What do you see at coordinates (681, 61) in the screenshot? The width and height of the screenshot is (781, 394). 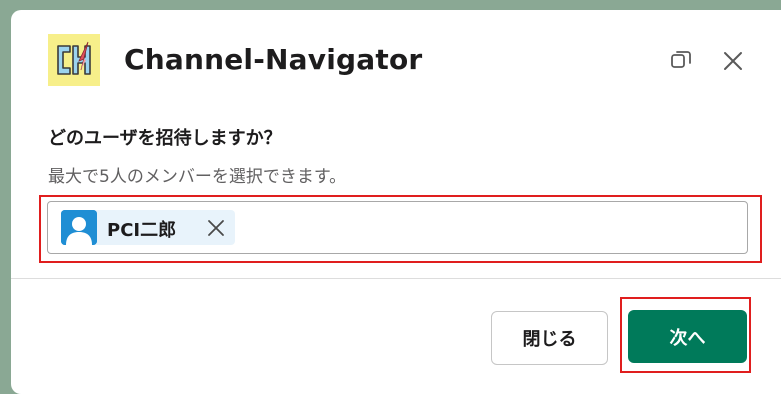 I see `popout-icon` at bounding box center [681, 61].